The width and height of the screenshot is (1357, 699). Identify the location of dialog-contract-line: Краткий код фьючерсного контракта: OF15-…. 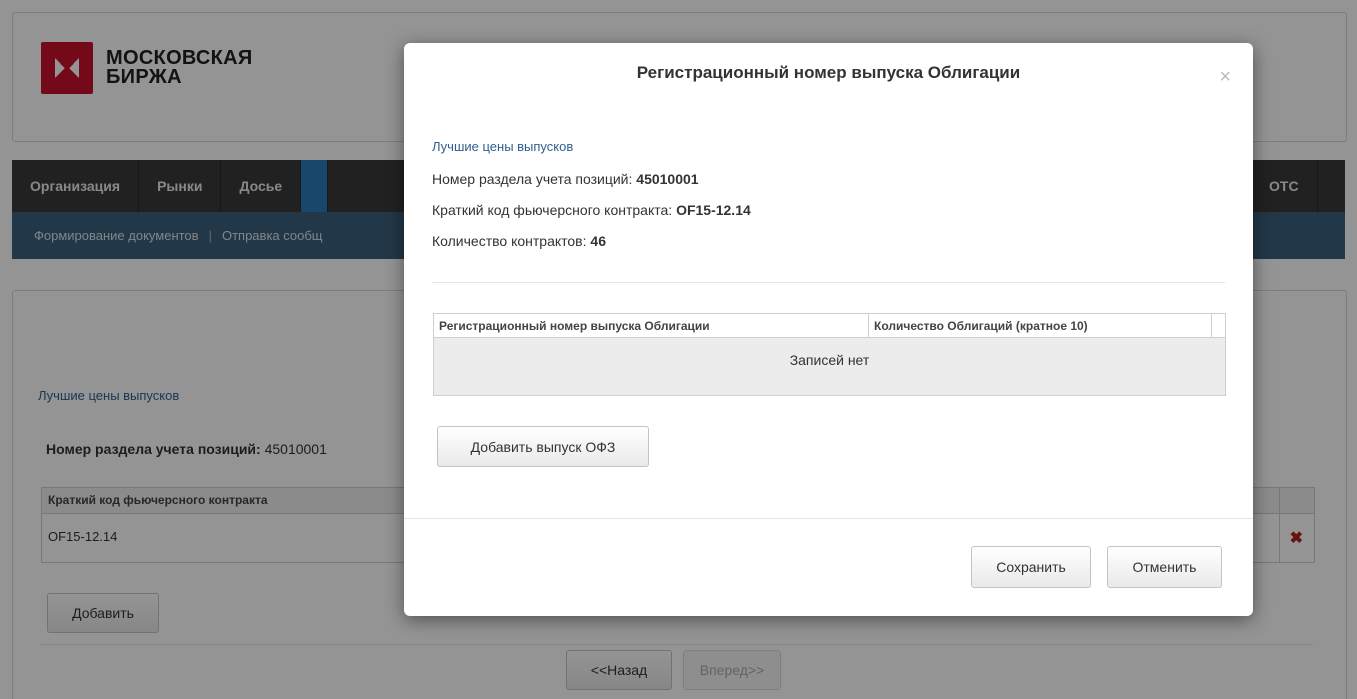
(591, 210).